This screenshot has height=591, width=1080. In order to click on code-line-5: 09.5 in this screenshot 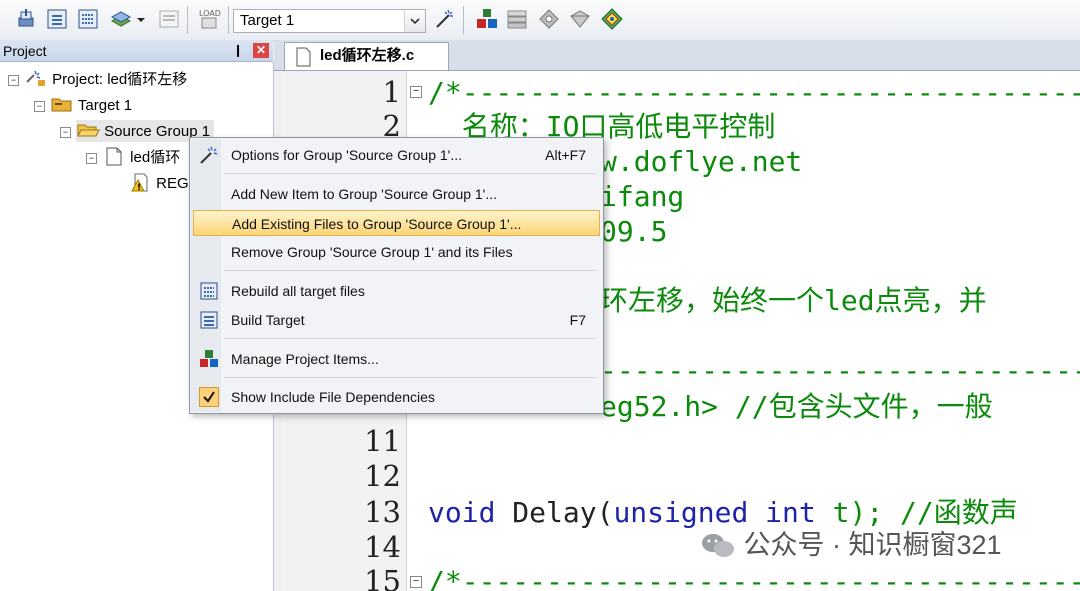, I will do `click(634, 231)`.